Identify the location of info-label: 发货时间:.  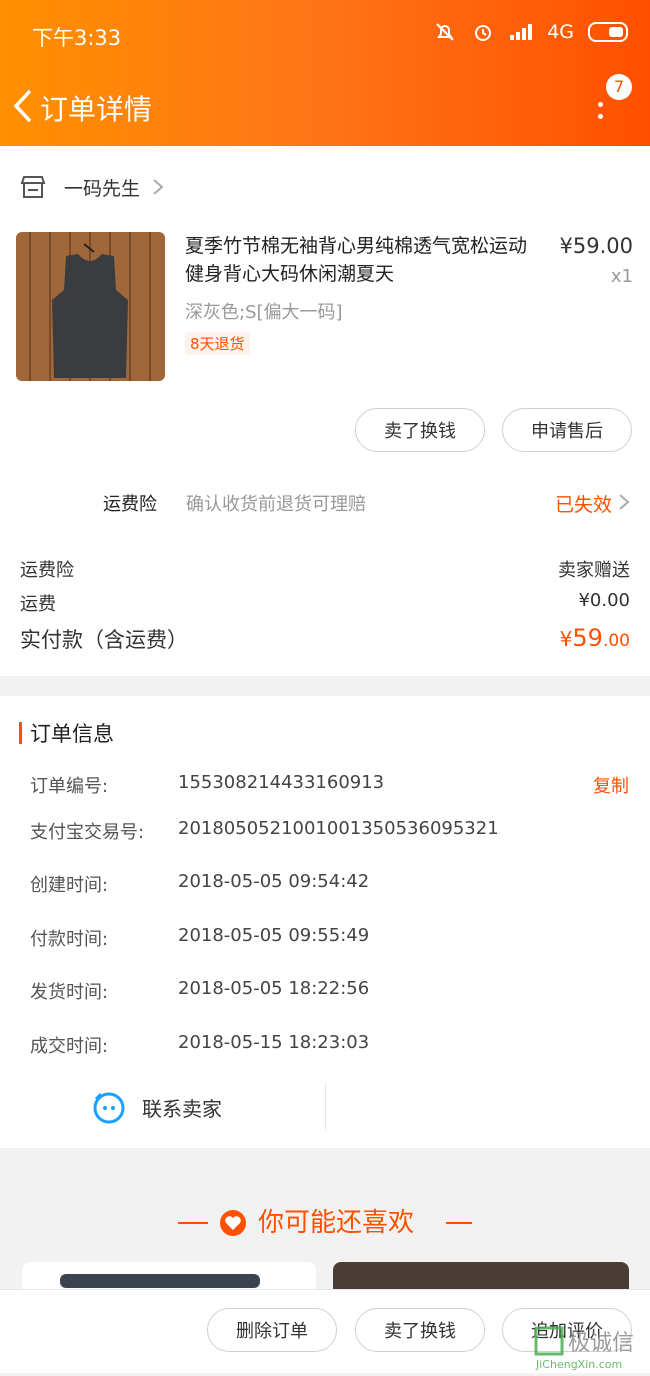
(69, 992).